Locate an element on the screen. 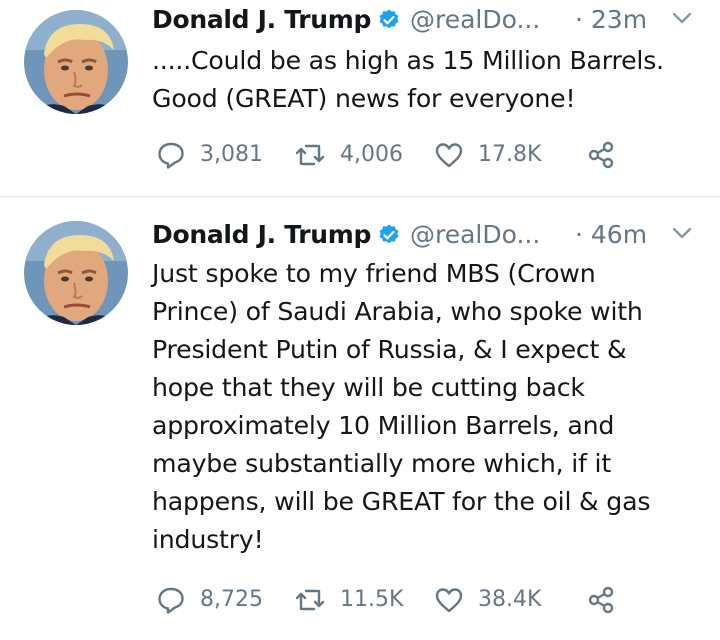 Image resolution: width=720 pixels, height=640 pixels. retweet-count: 4,006 is located at coordinates (371, 154).